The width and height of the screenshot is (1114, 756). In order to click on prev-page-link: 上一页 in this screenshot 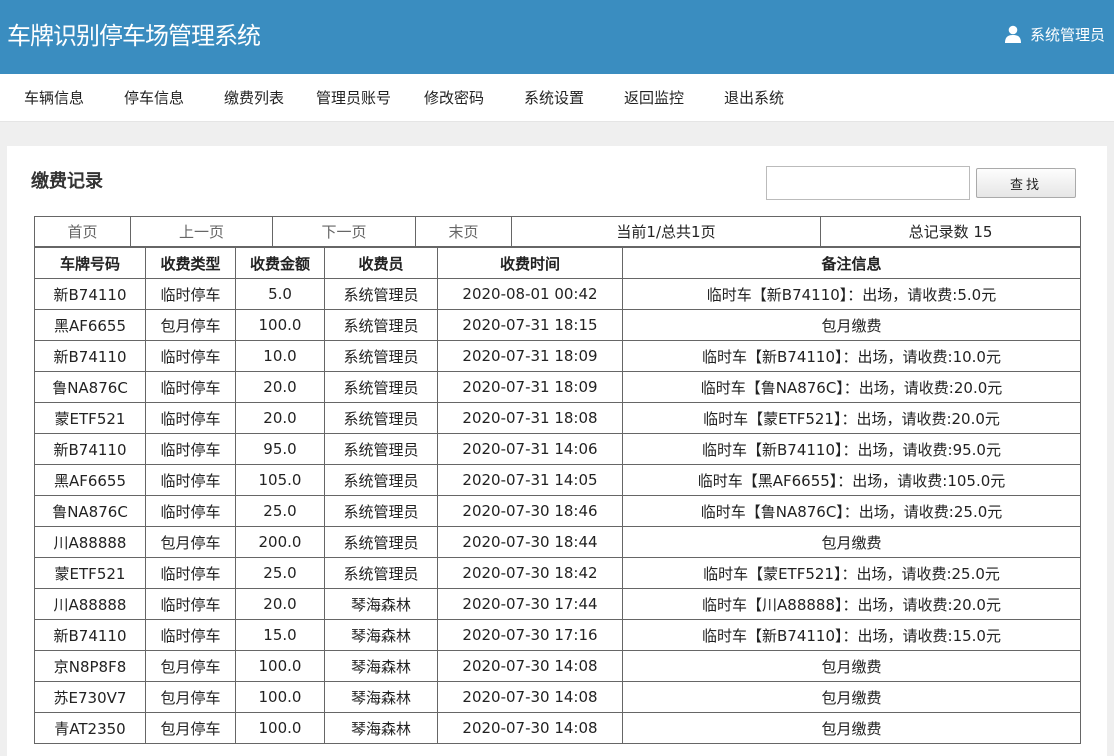, I will do `click(201, 231)`.